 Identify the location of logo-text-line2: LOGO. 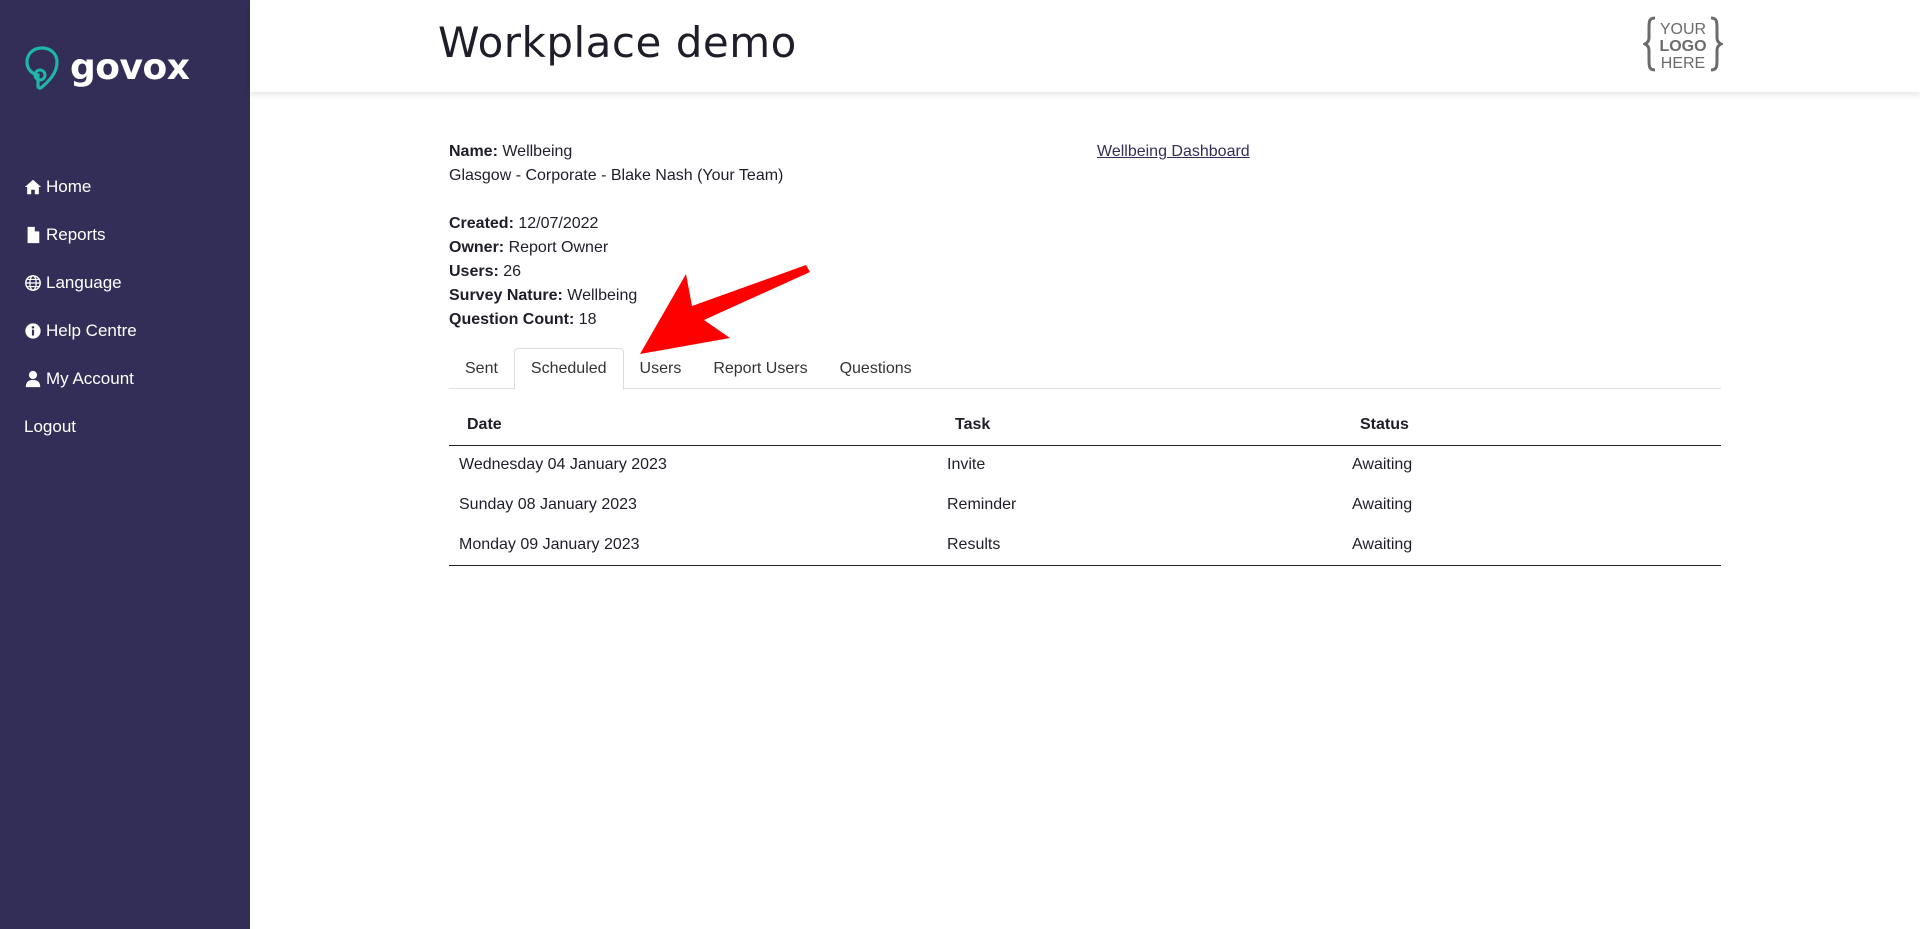
(1682, 46).